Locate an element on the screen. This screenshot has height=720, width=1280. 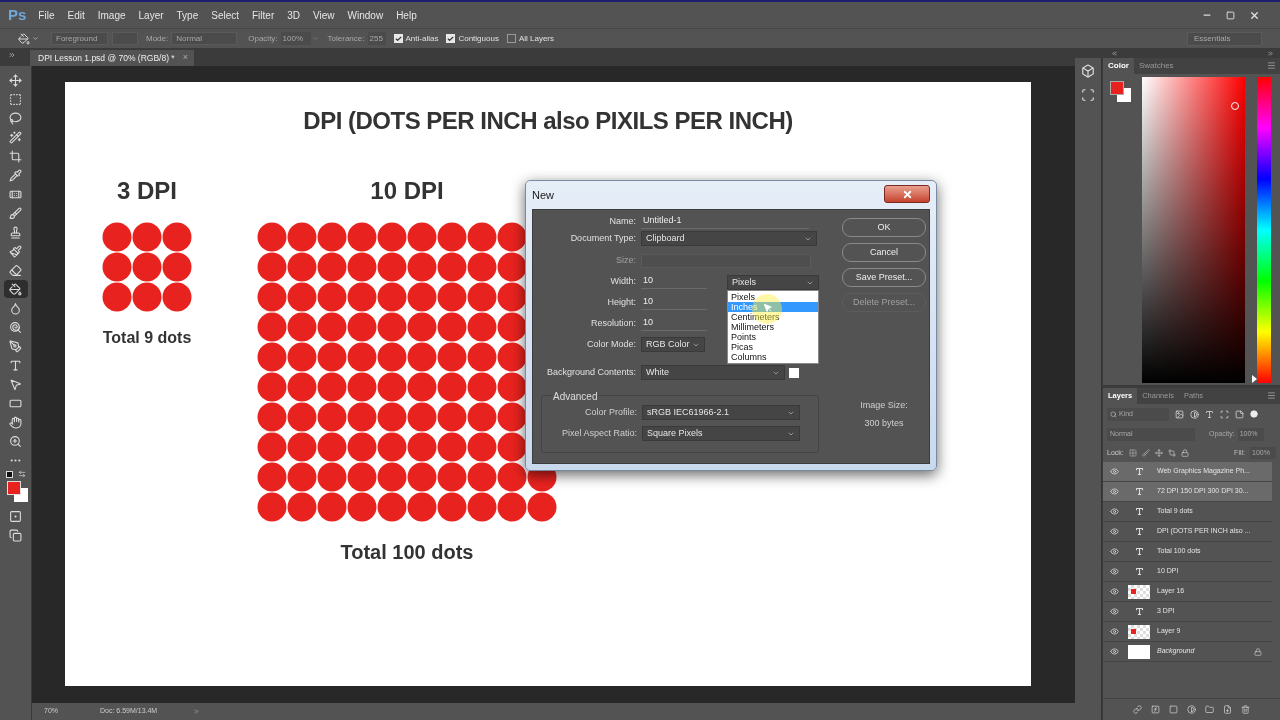
lock-artboard-icon is located at coordinates (1171, 453).